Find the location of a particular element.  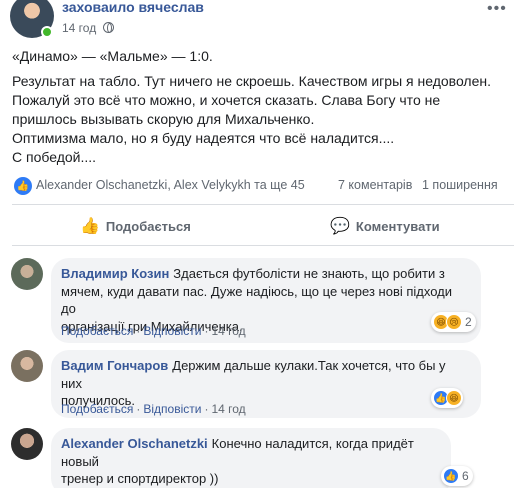

comment-author: Владимир Козин is located at coordinates (115, 273).